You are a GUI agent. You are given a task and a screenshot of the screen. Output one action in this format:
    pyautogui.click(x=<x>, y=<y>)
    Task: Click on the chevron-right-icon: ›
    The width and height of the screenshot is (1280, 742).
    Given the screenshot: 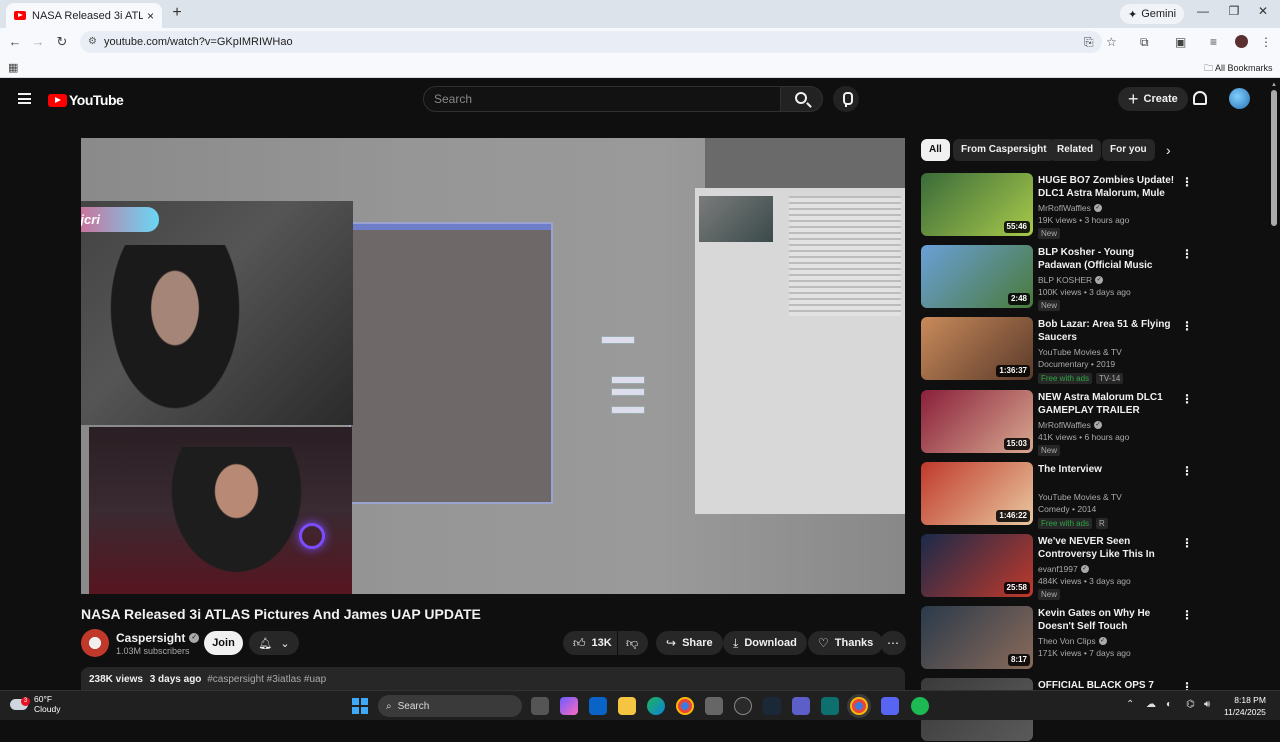 What is the action you would take?
    pyautogui.click(x=1168, y=150)
    